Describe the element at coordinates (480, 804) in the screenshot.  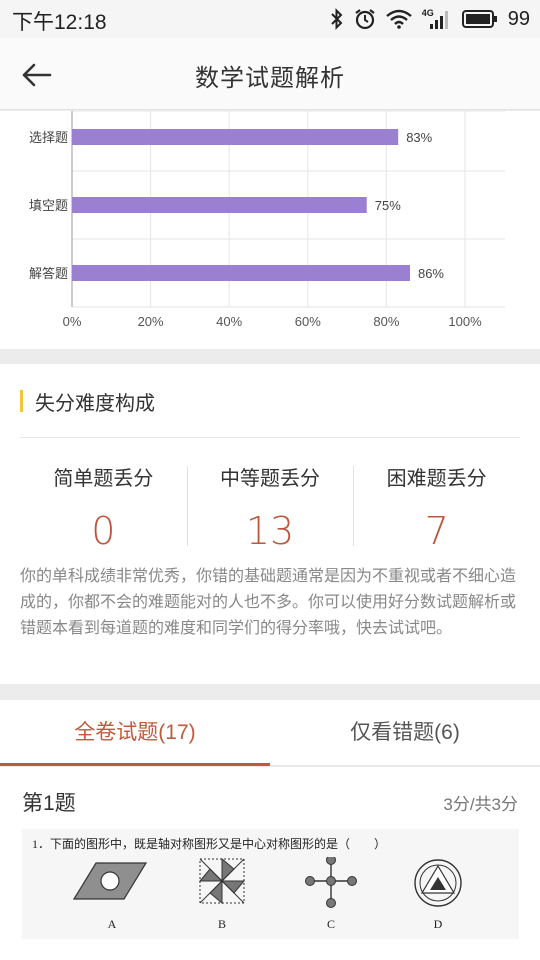
I see `question-score: 3分/共3分` at that location.